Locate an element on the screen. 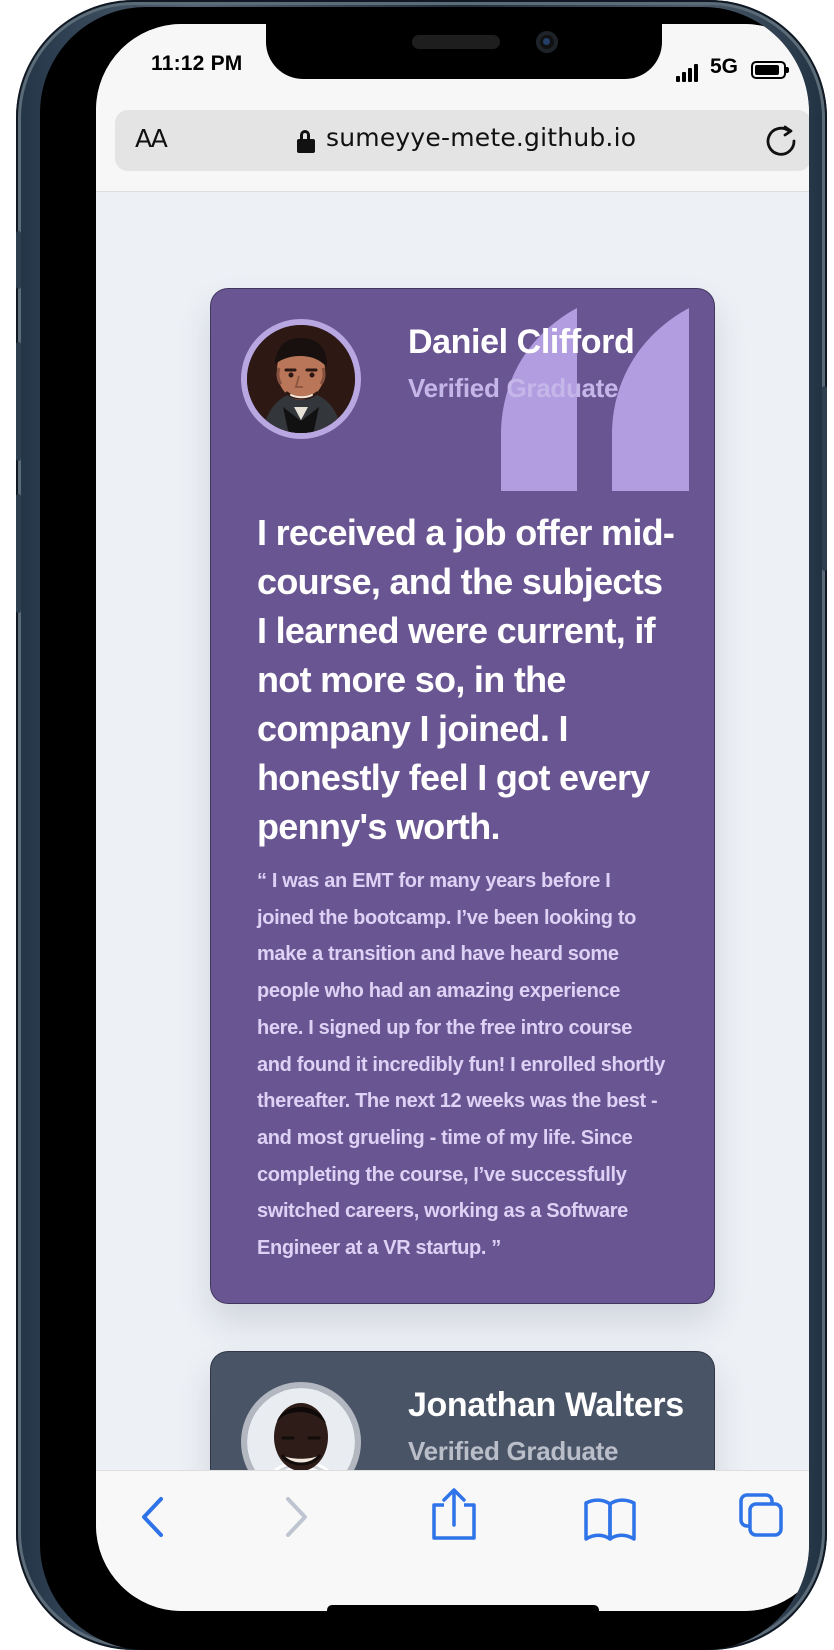 Image resolution: width=834 pixels, height=1650 pixels. url-text: sumeyye-mete.github.io is located at coordinates (481, 137).